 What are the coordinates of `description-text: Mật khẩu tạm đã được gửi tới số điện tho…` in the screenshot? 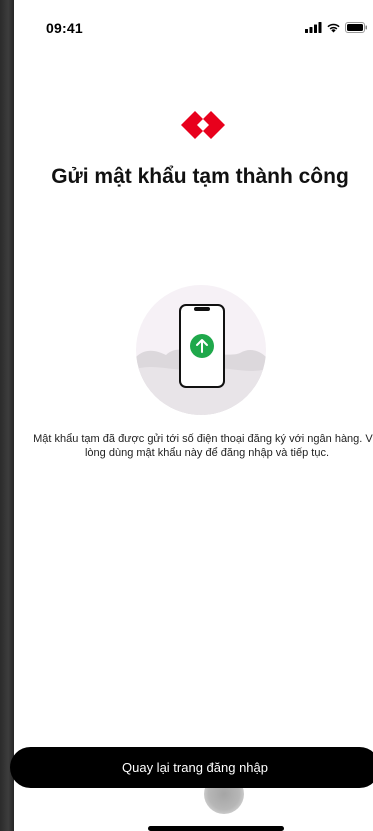 It's located at (203, 446).